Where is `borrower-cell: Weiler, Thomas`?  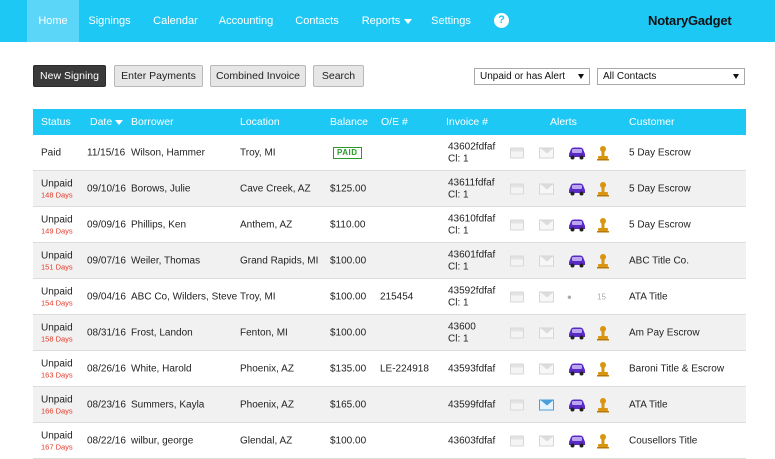 borrower-cell: Weiler, Thomas is located at coordinates (165, 260).